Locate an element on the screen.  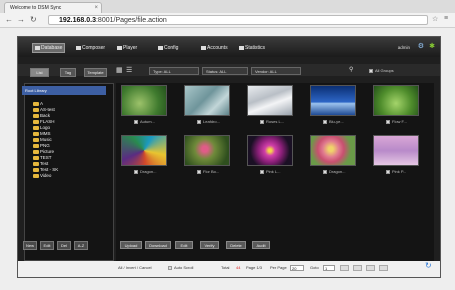
browser-tab-strip: Welcome to DSM Sync × is located at coordinates (227, 6).